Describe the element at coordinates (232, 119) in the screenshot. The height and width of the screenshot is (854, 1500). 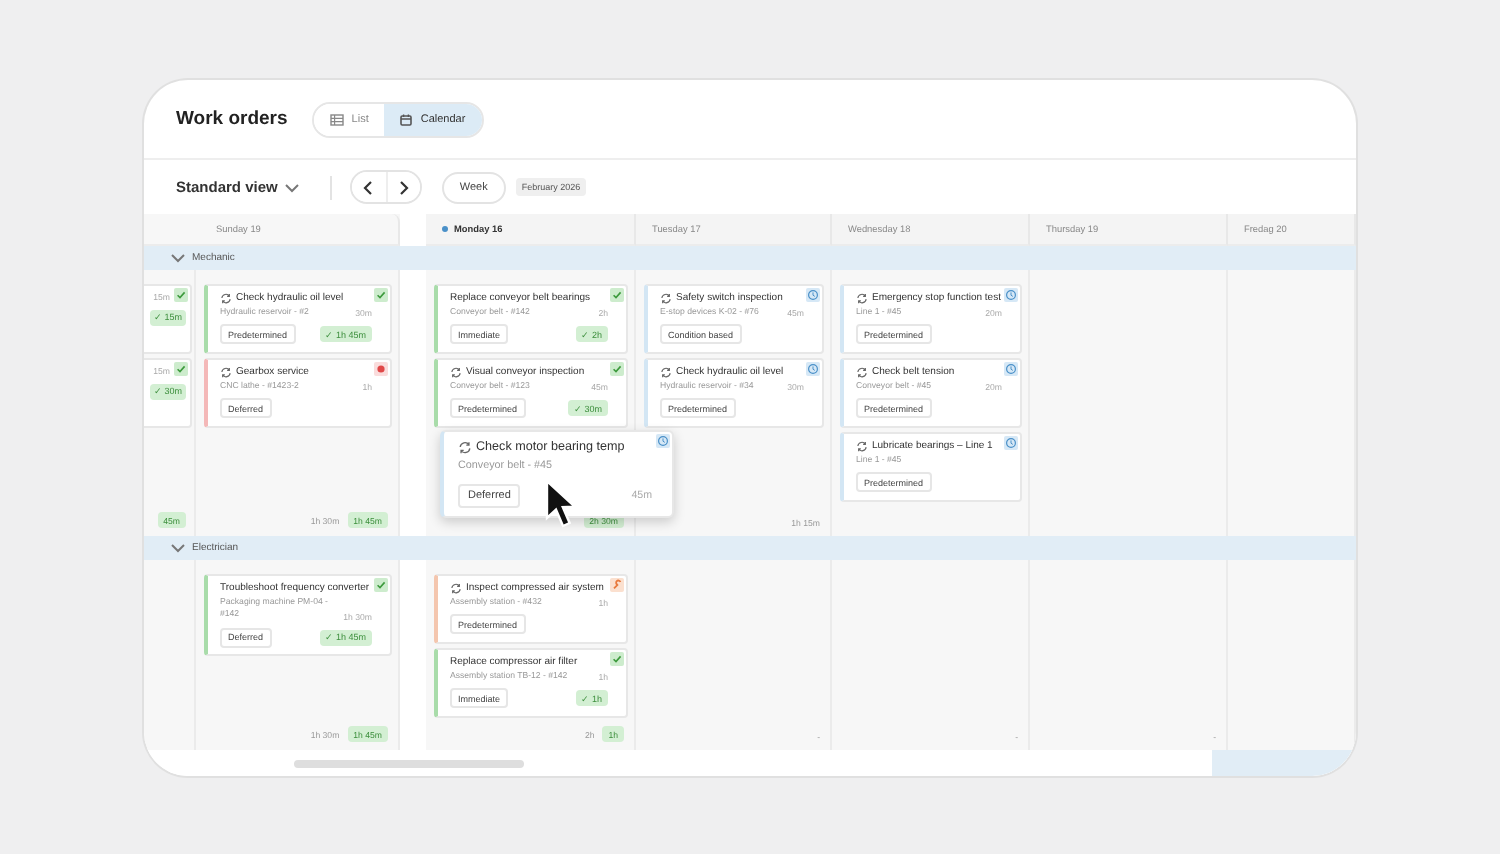
I see `page-title: Work orders` at that location.